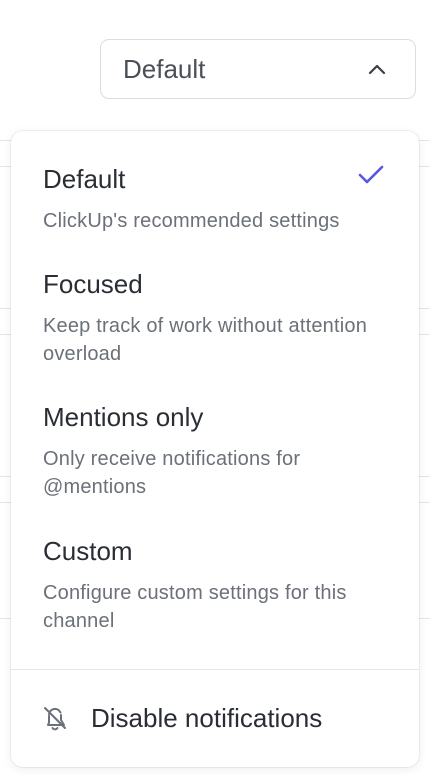  I want to click on option-title: Focused, so click(93, 284).